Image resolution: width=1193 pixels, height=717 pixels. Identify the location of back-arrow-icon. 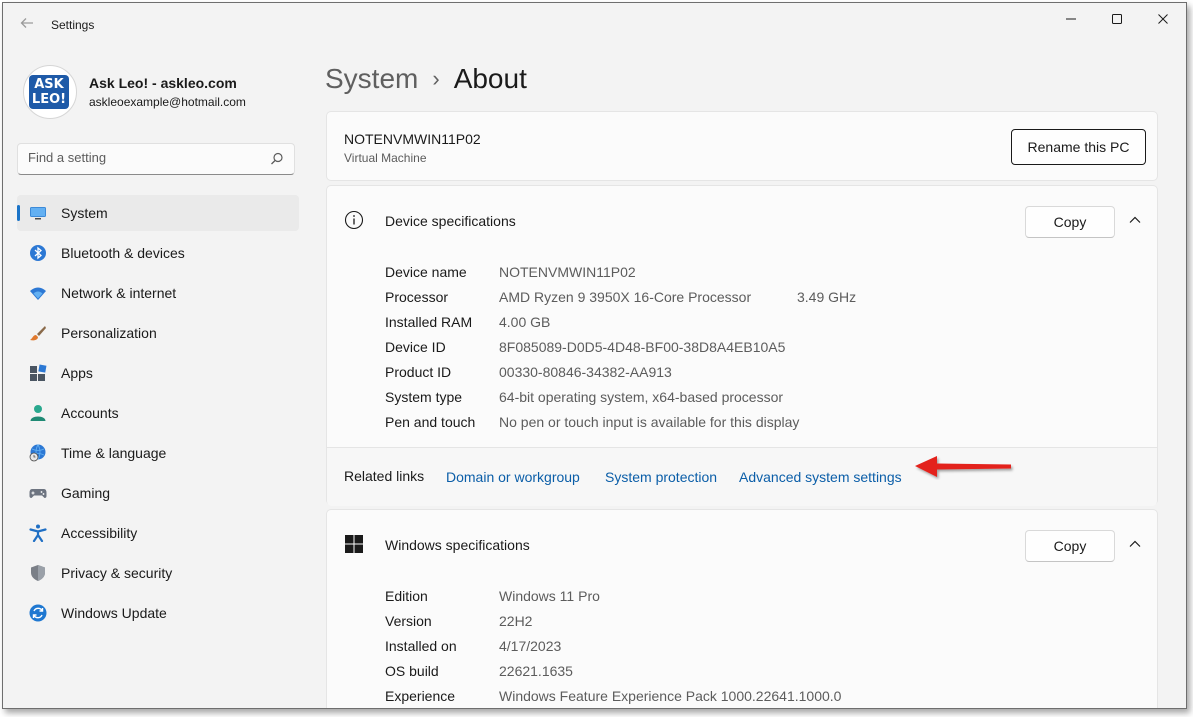
(27, 25).